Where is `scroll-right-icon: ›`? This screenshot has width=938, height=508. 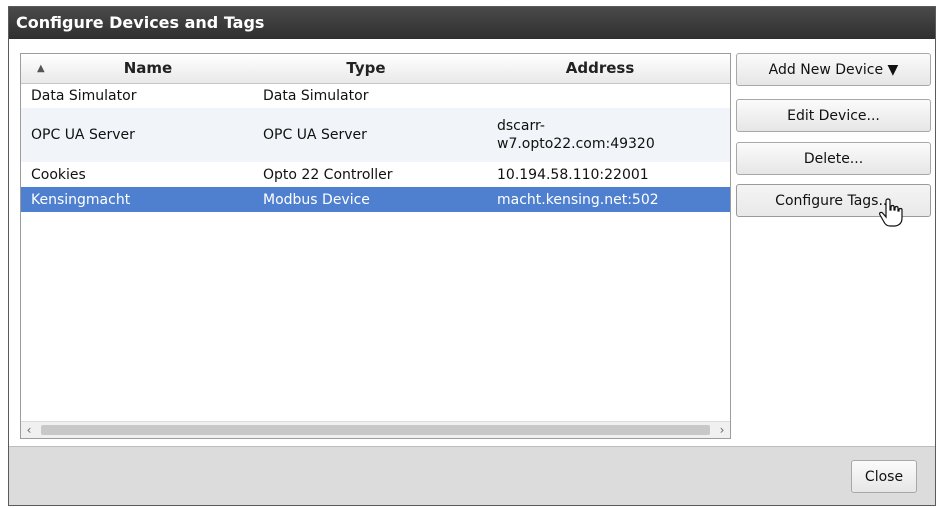
scroll-right-icon: › is located at coordinates (722, 430).